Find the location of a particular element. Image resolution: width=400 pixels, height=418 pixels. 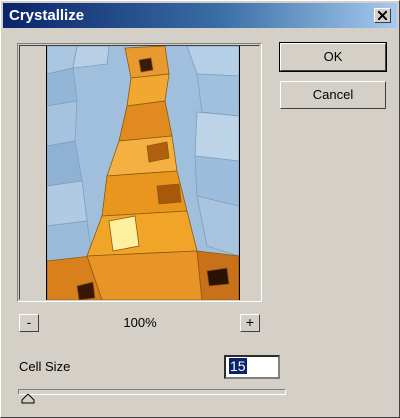

close-icon is located at coordinates (382, 15).